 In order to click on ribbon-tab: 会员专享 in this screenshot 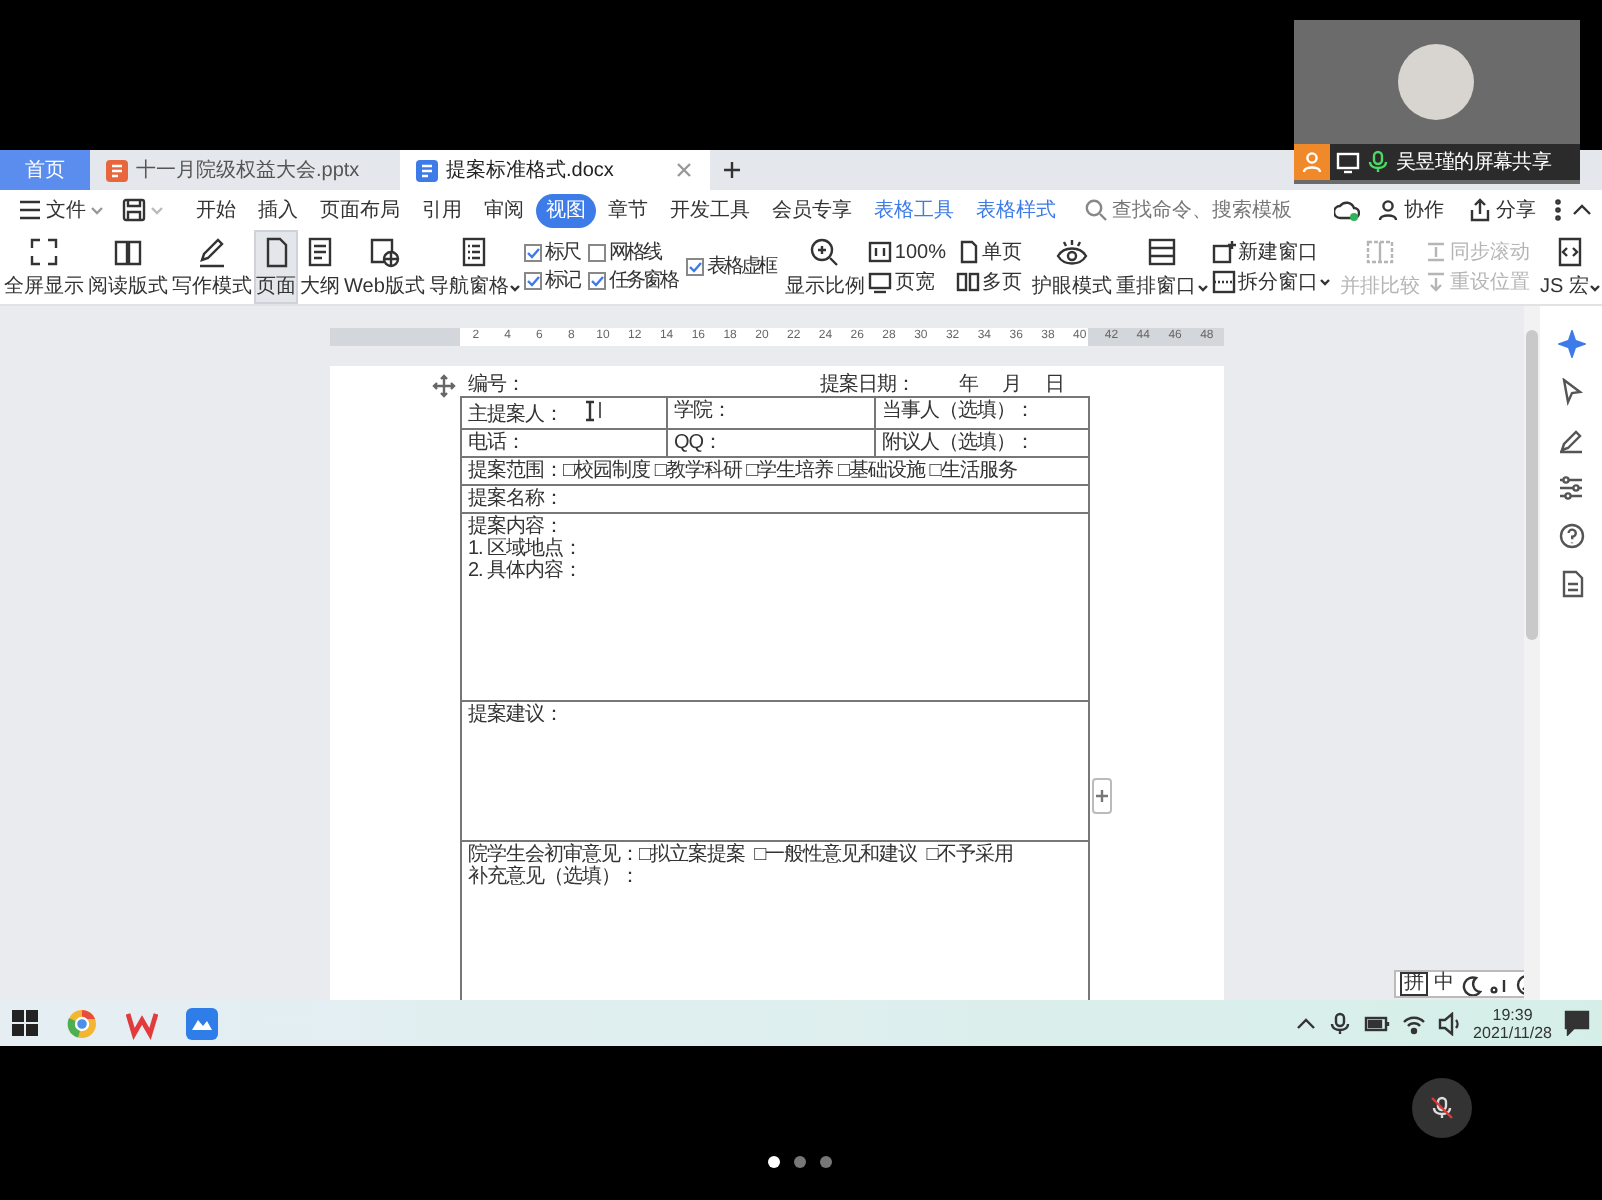, I will do `click(812, 210)`.